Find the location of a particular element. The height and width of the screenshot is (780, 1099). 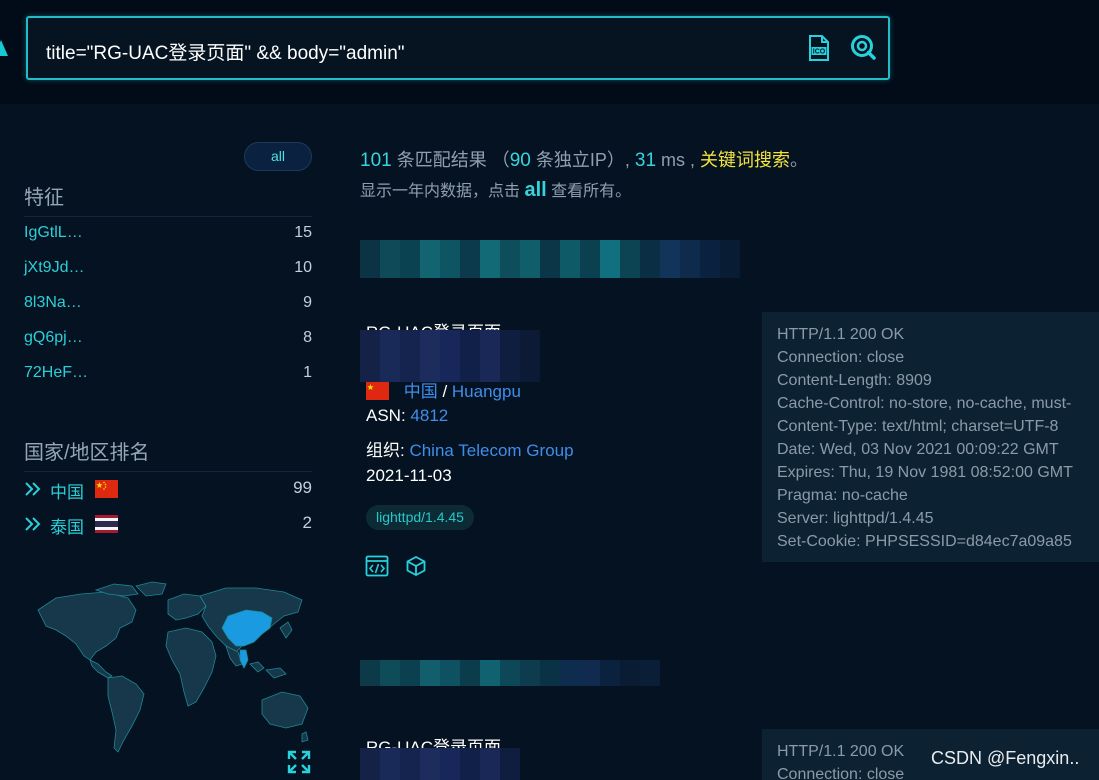

watermark-text: CSDN @Fengxin.. is located at coordinates (1005, 758).